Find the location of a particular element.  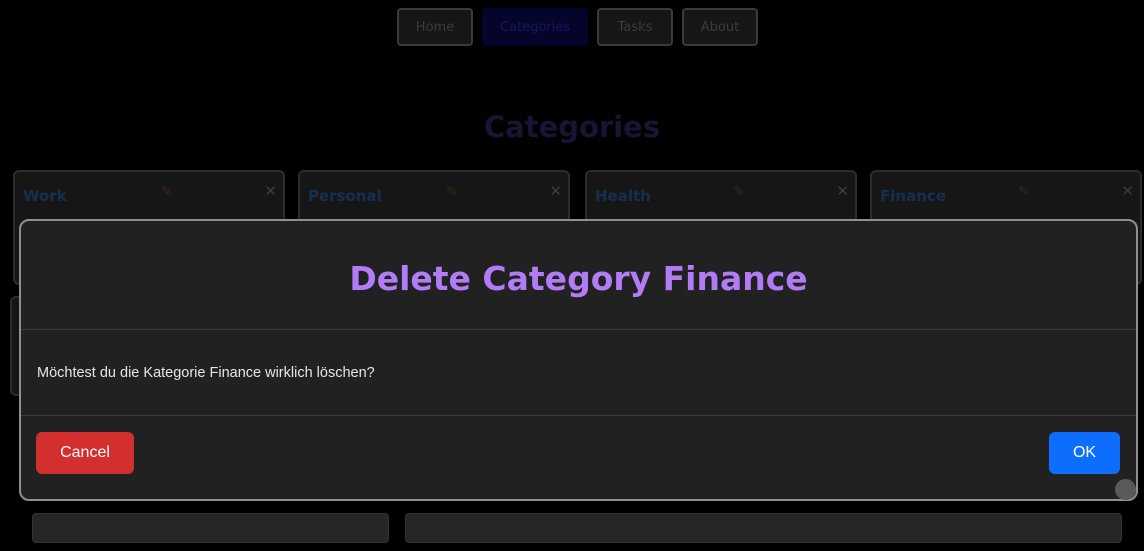

tab-about: About is located at coordinates (720, 27).